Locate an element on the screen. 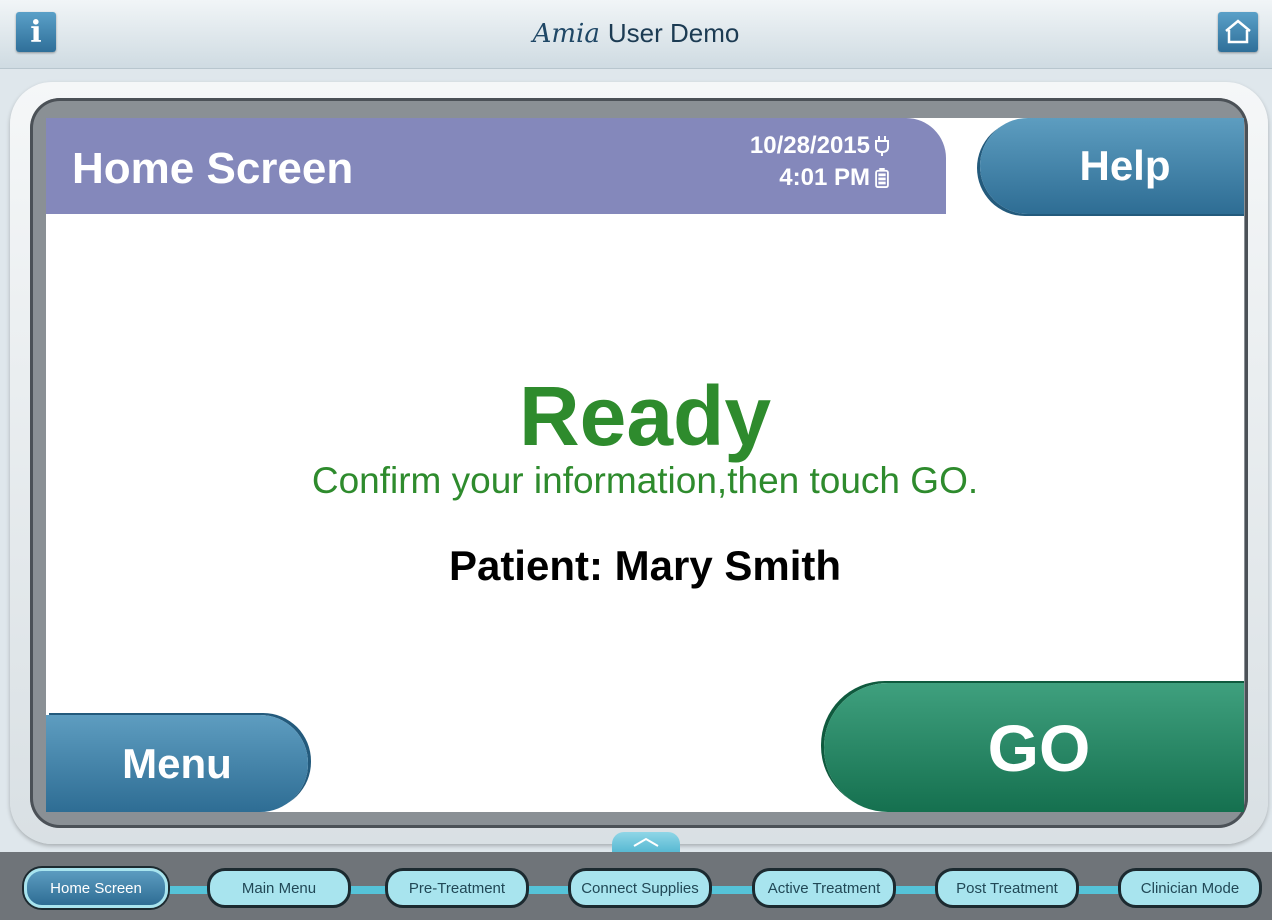 This screenshot has width=1272, height=920. brand-title: User Demo is located at coordinates (673, 33).